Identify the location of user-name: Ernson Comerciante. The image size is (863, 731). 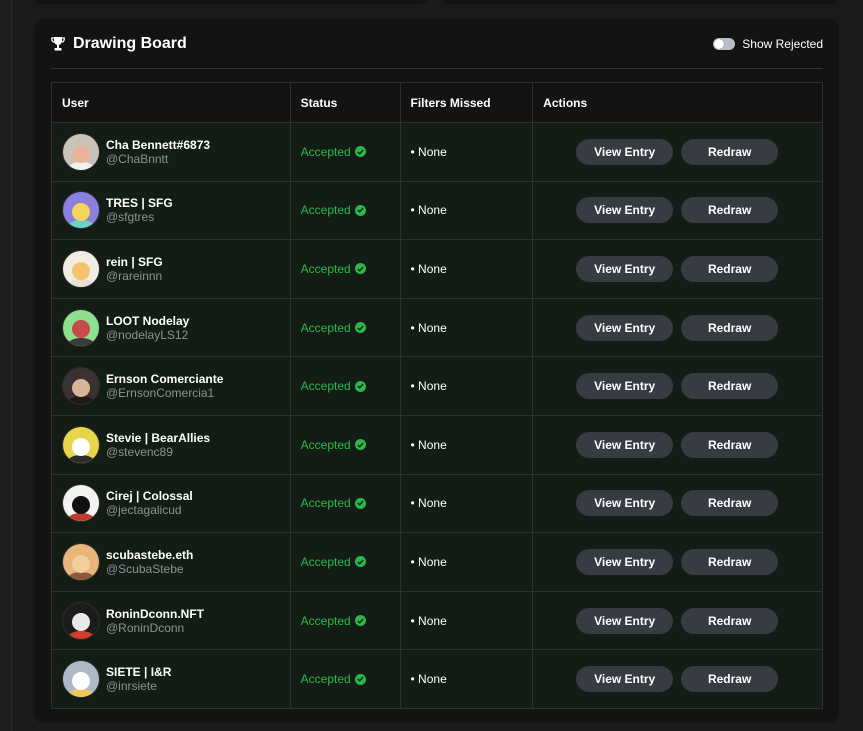
(164, 379).